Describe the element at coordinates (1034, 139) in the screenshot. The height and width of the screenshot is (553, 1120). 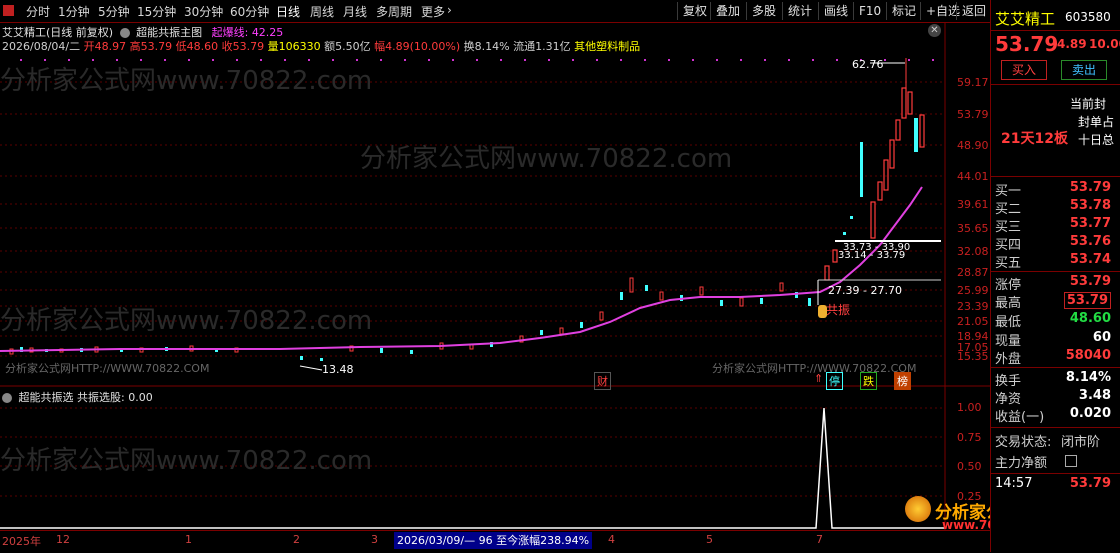
I see `streak-label: 21天12板` at that location.